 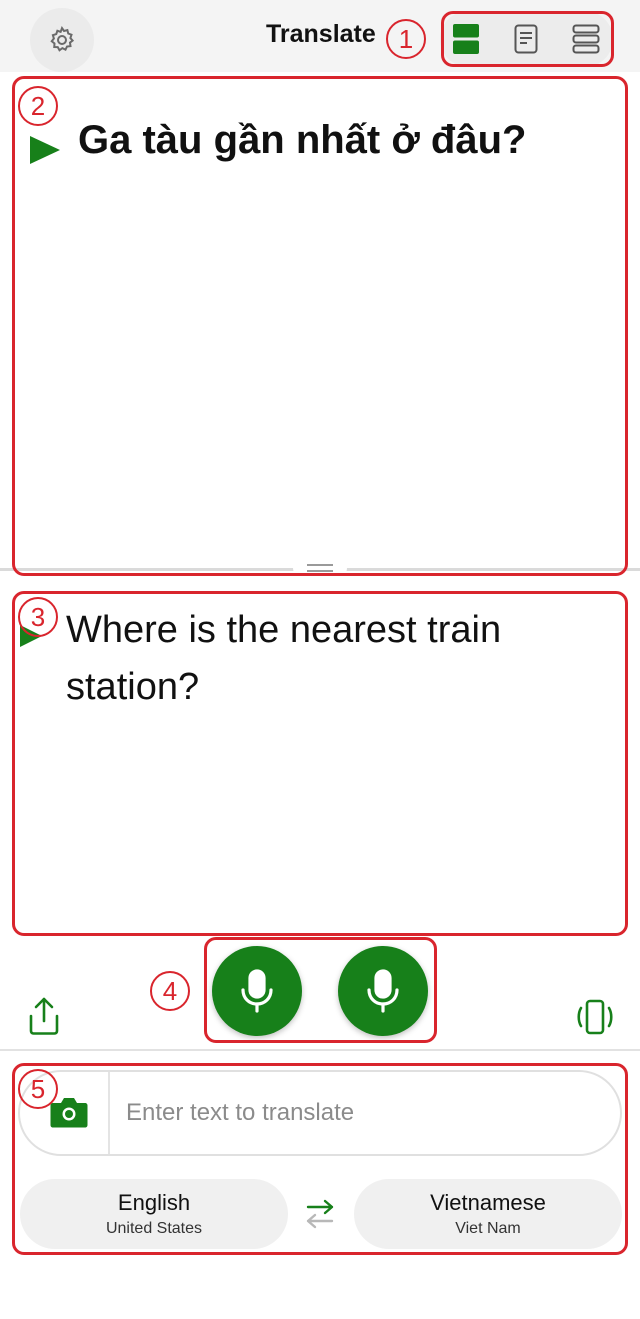 What do you see at coordinates (38, 617) in the screenshot?
I see `annotation-number-3: 3` at bounding box center [38, 617].